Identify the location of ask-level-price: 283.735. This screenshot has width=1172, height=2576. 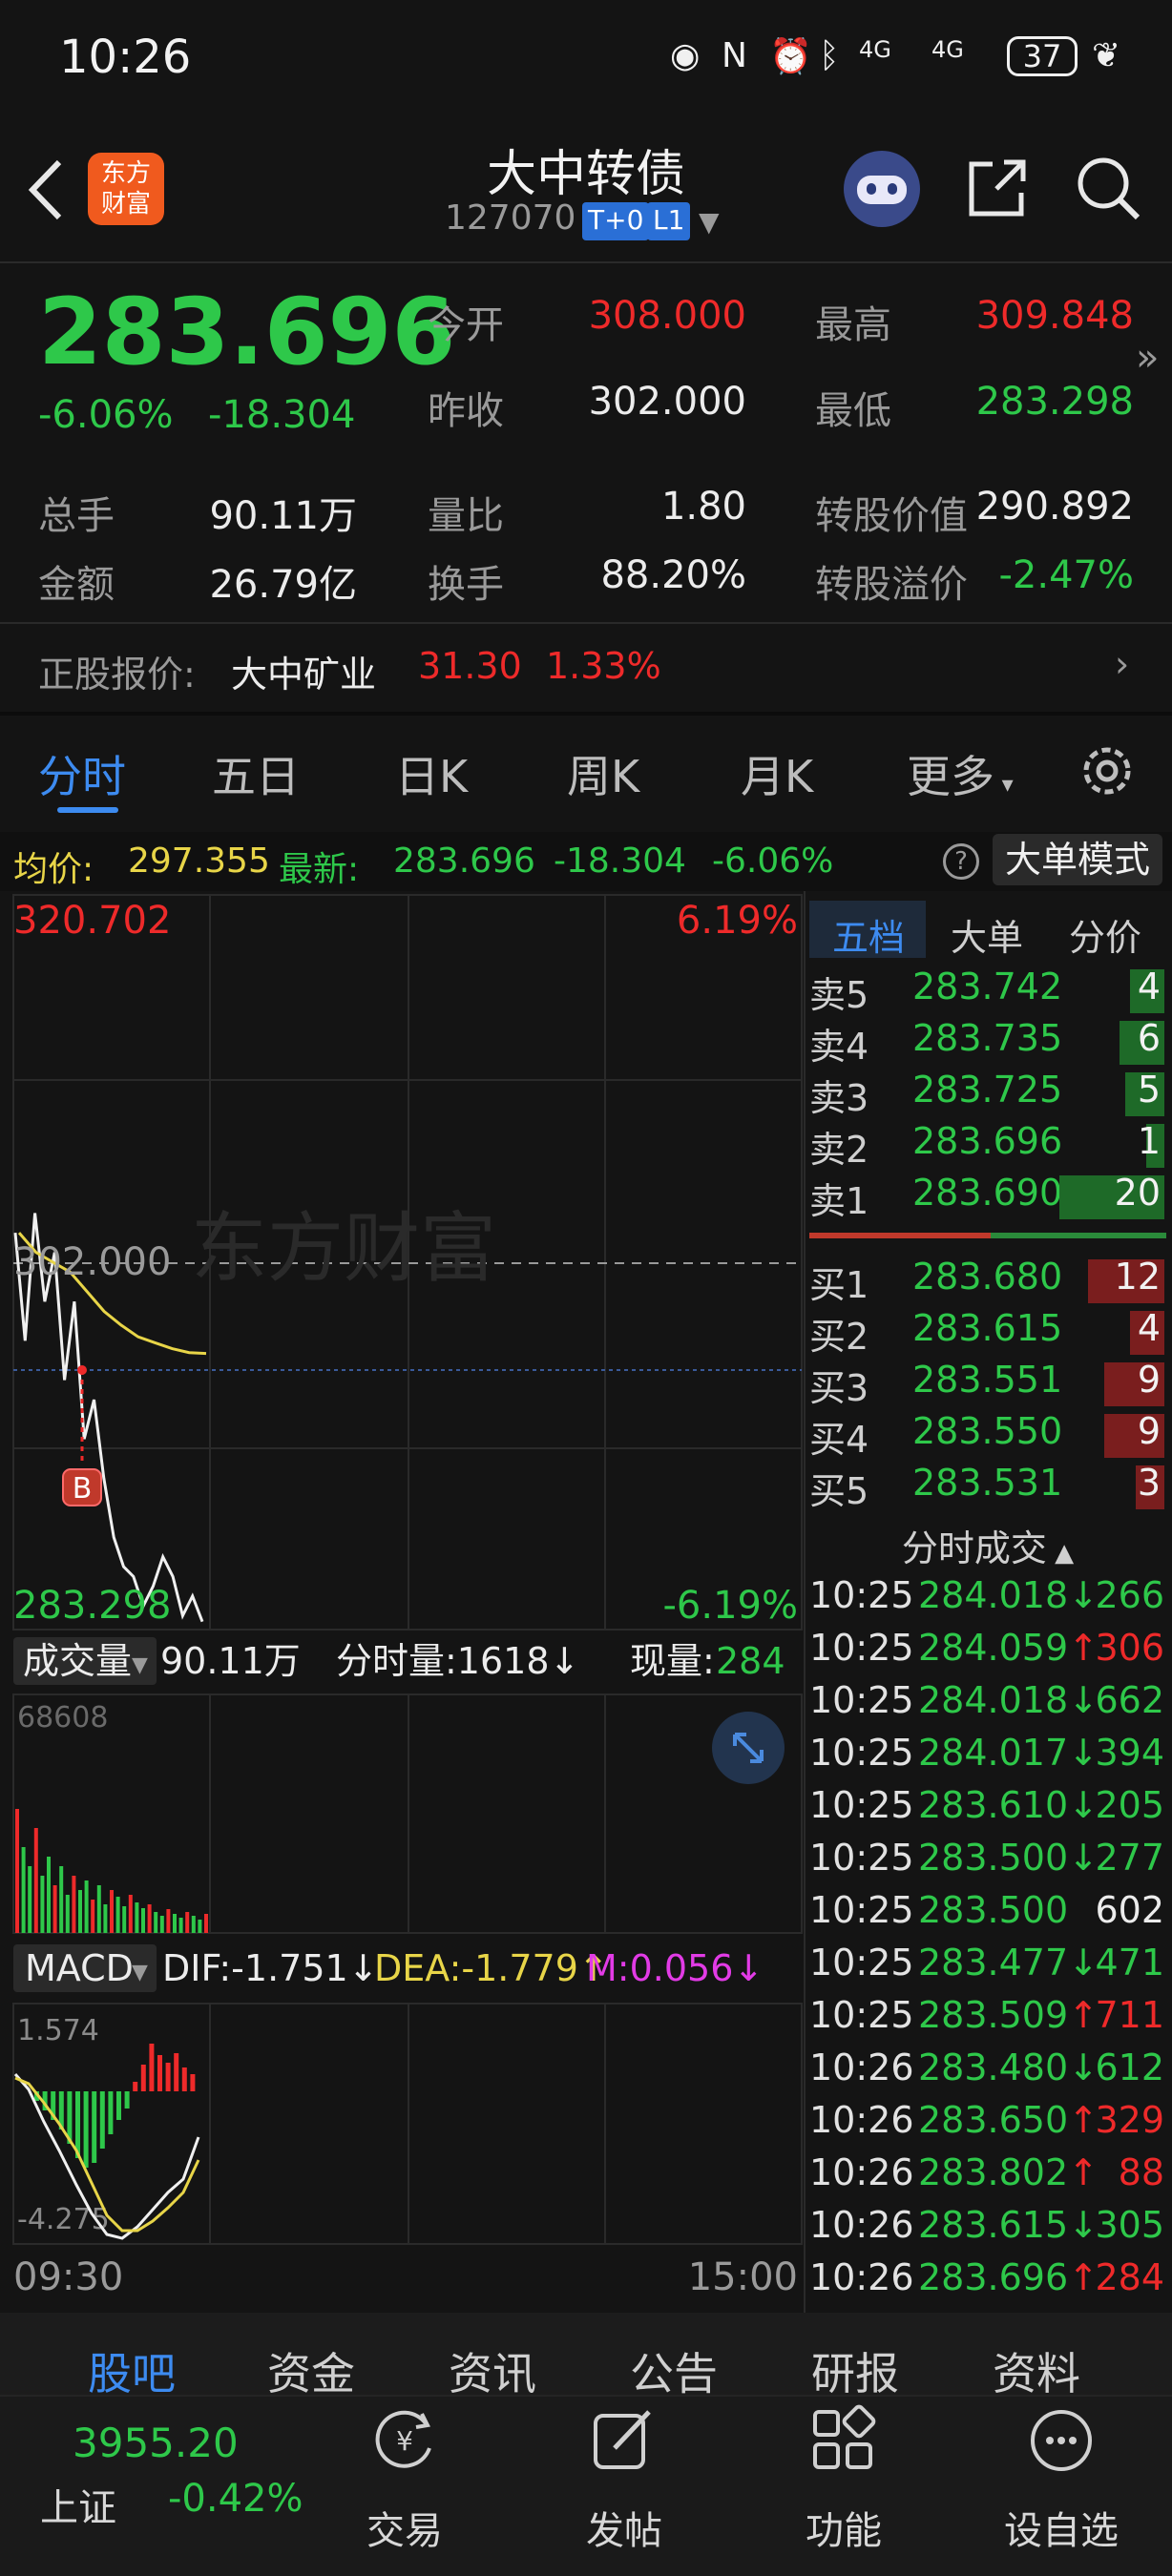
(987, 1038).